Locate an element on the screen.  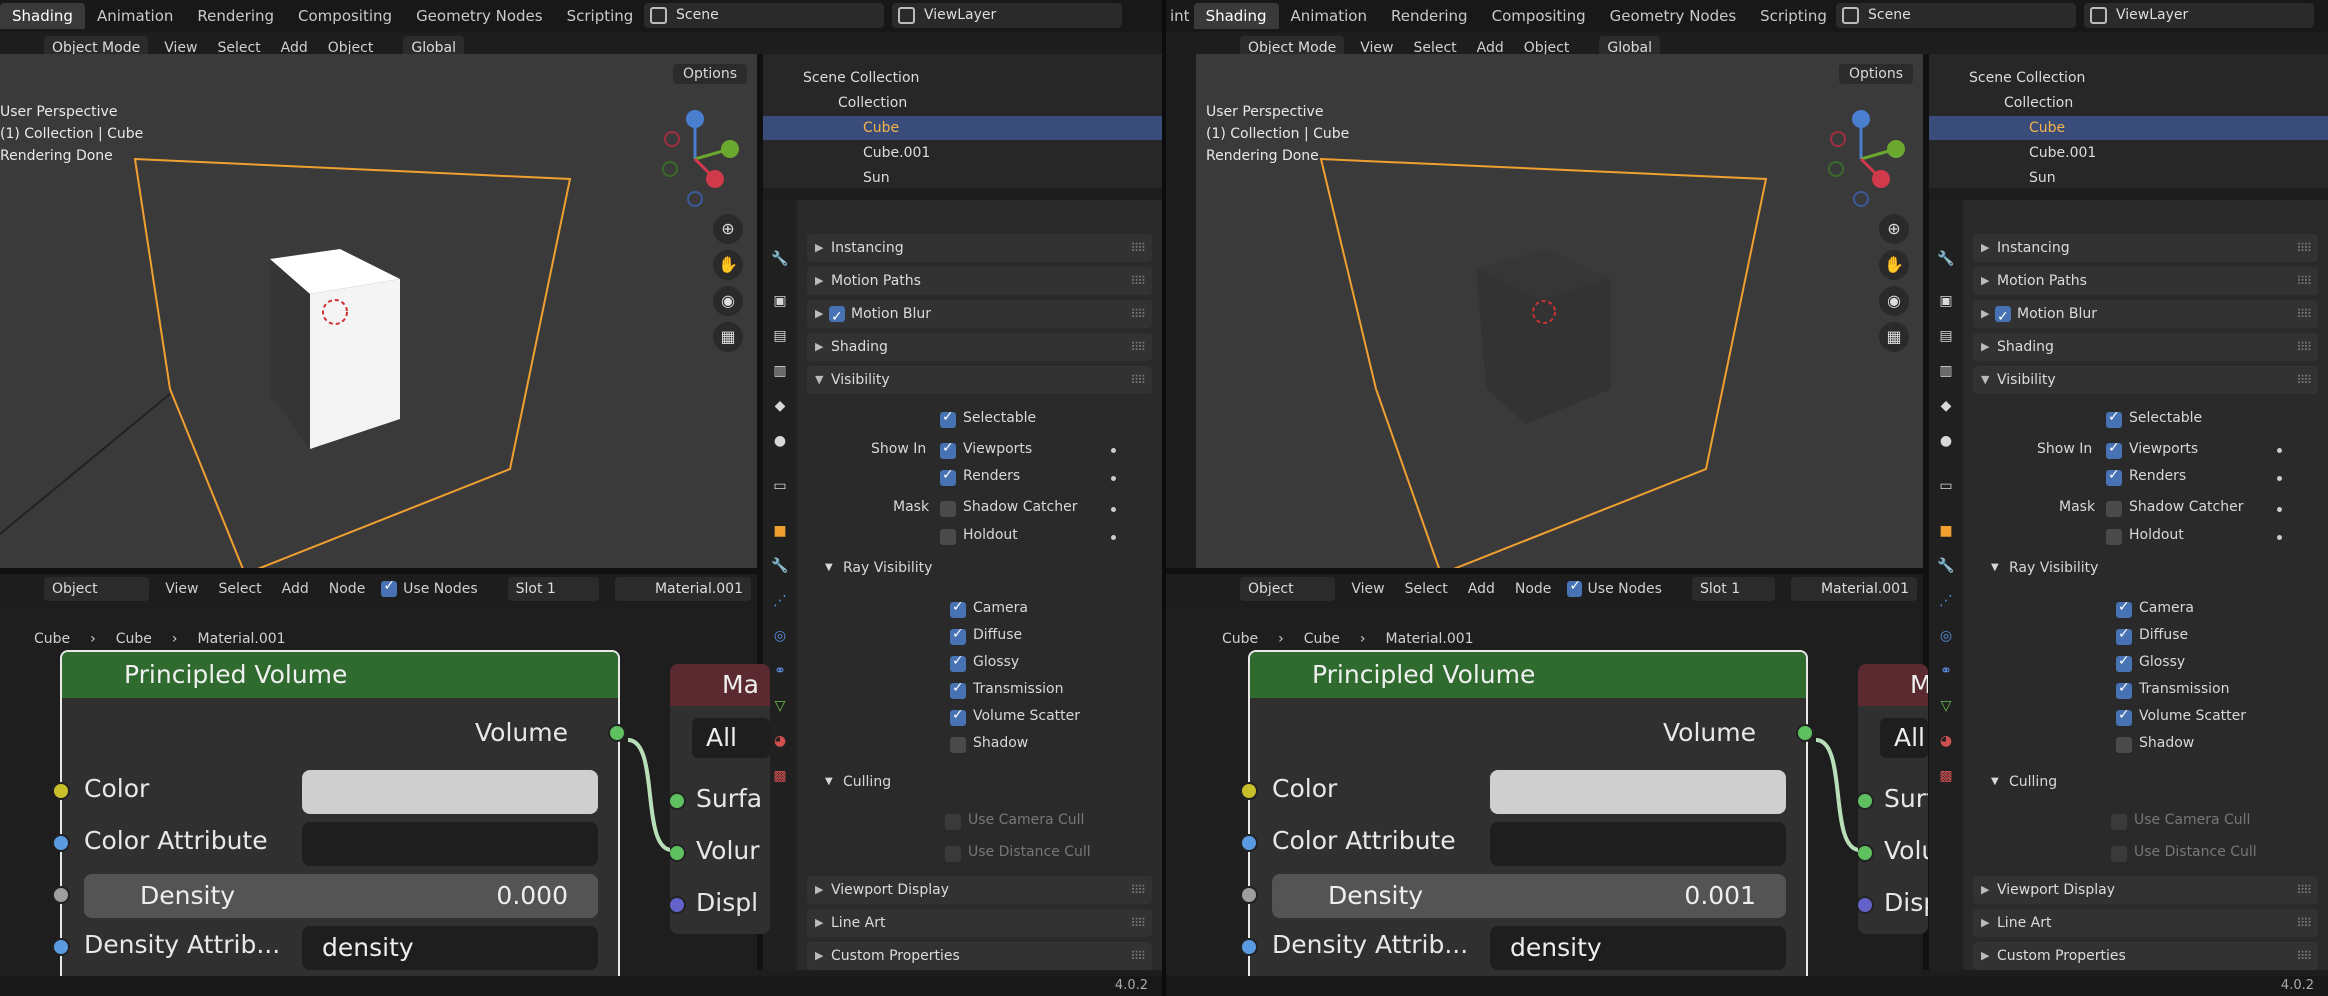
material-output-title: Ma is located at coordinates (720, 685).